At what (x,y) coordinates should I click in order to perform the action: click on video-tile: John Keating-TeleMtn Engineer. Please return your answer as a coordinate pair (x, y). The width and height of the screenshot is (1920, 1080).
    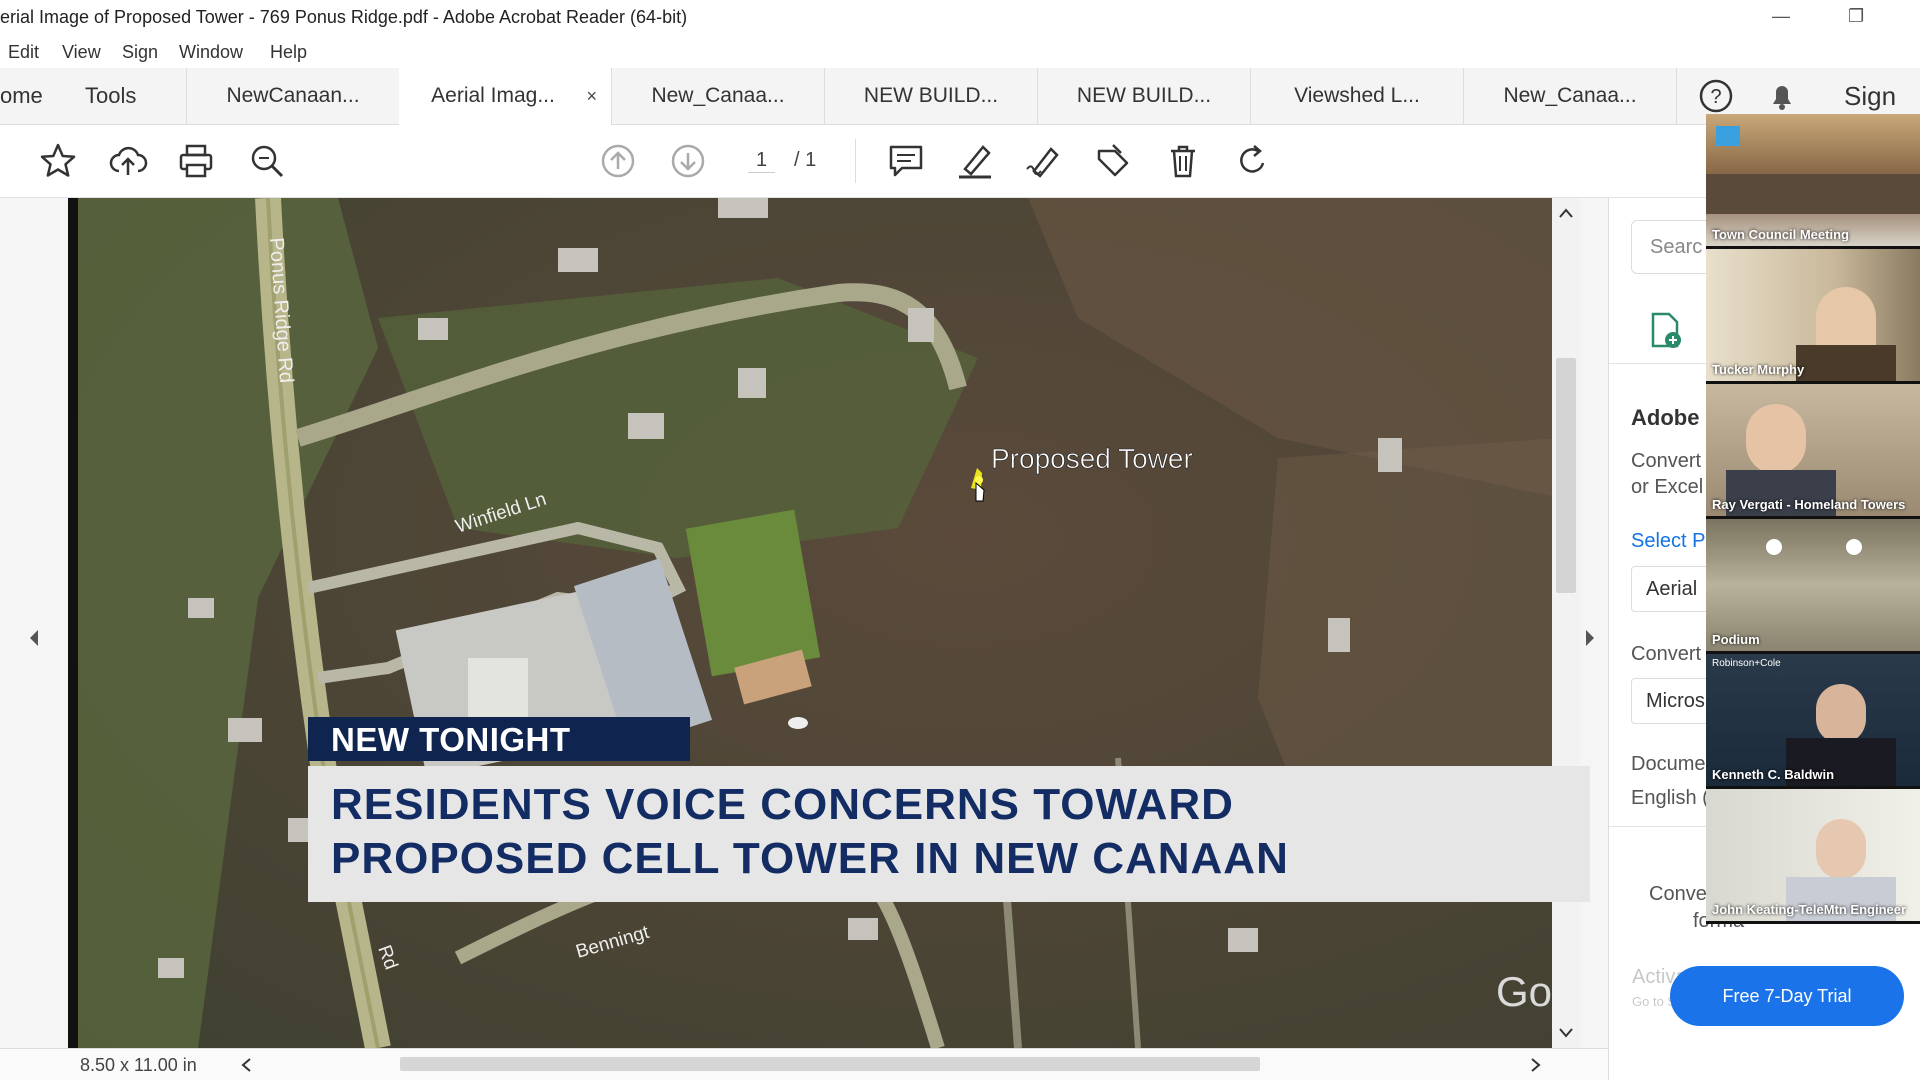
    Looking at the image, I should click on (1813, 856).